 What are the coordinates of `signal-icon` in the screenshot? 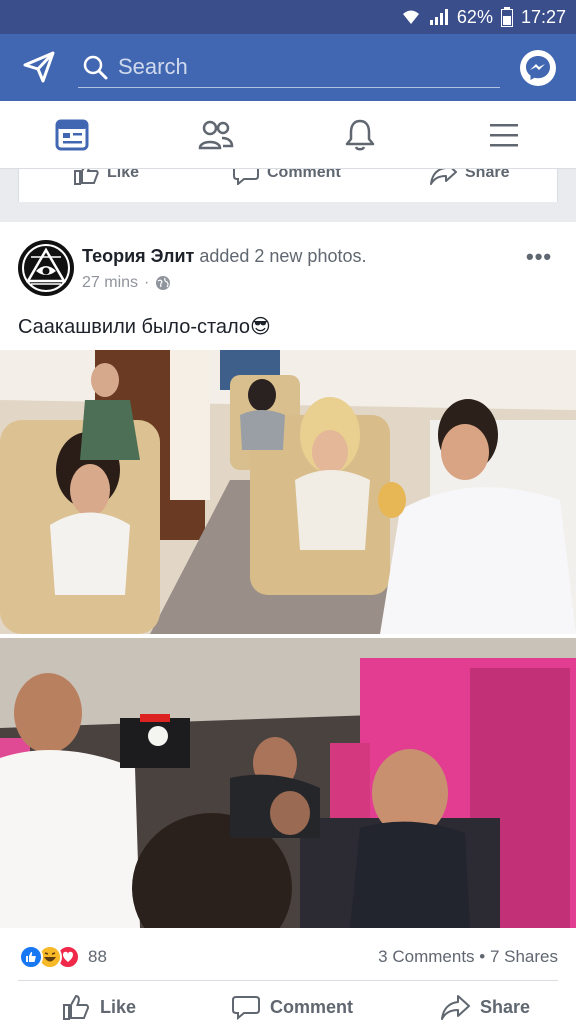 It's located at (439, 17).